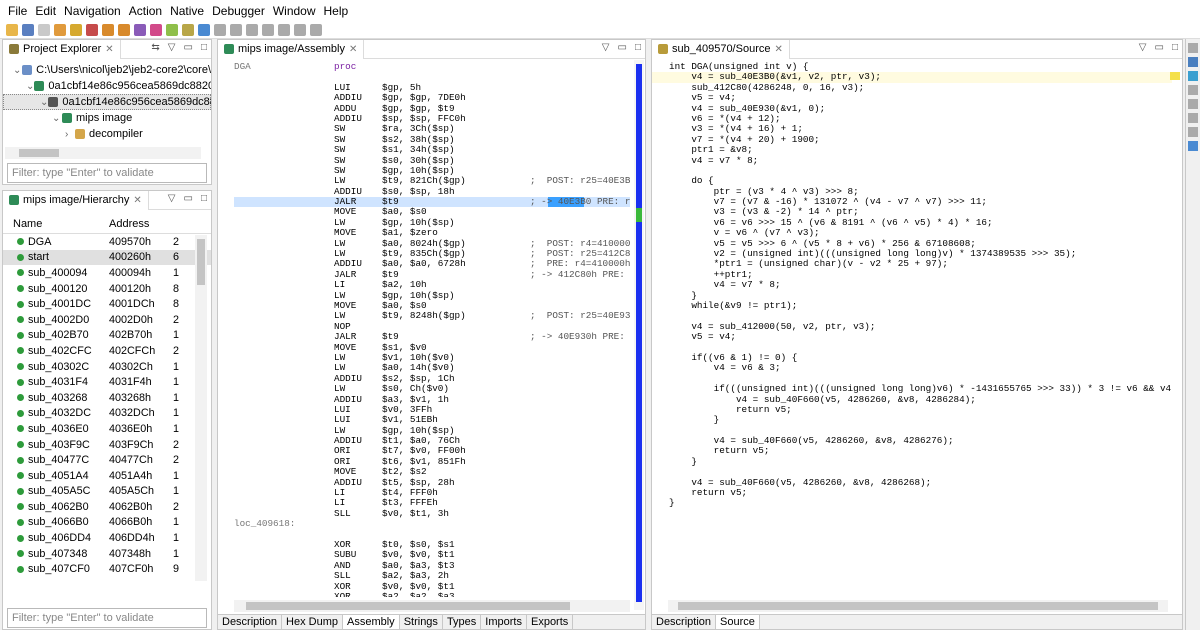  I want to click on maximize-icon, so click(1193, 48).